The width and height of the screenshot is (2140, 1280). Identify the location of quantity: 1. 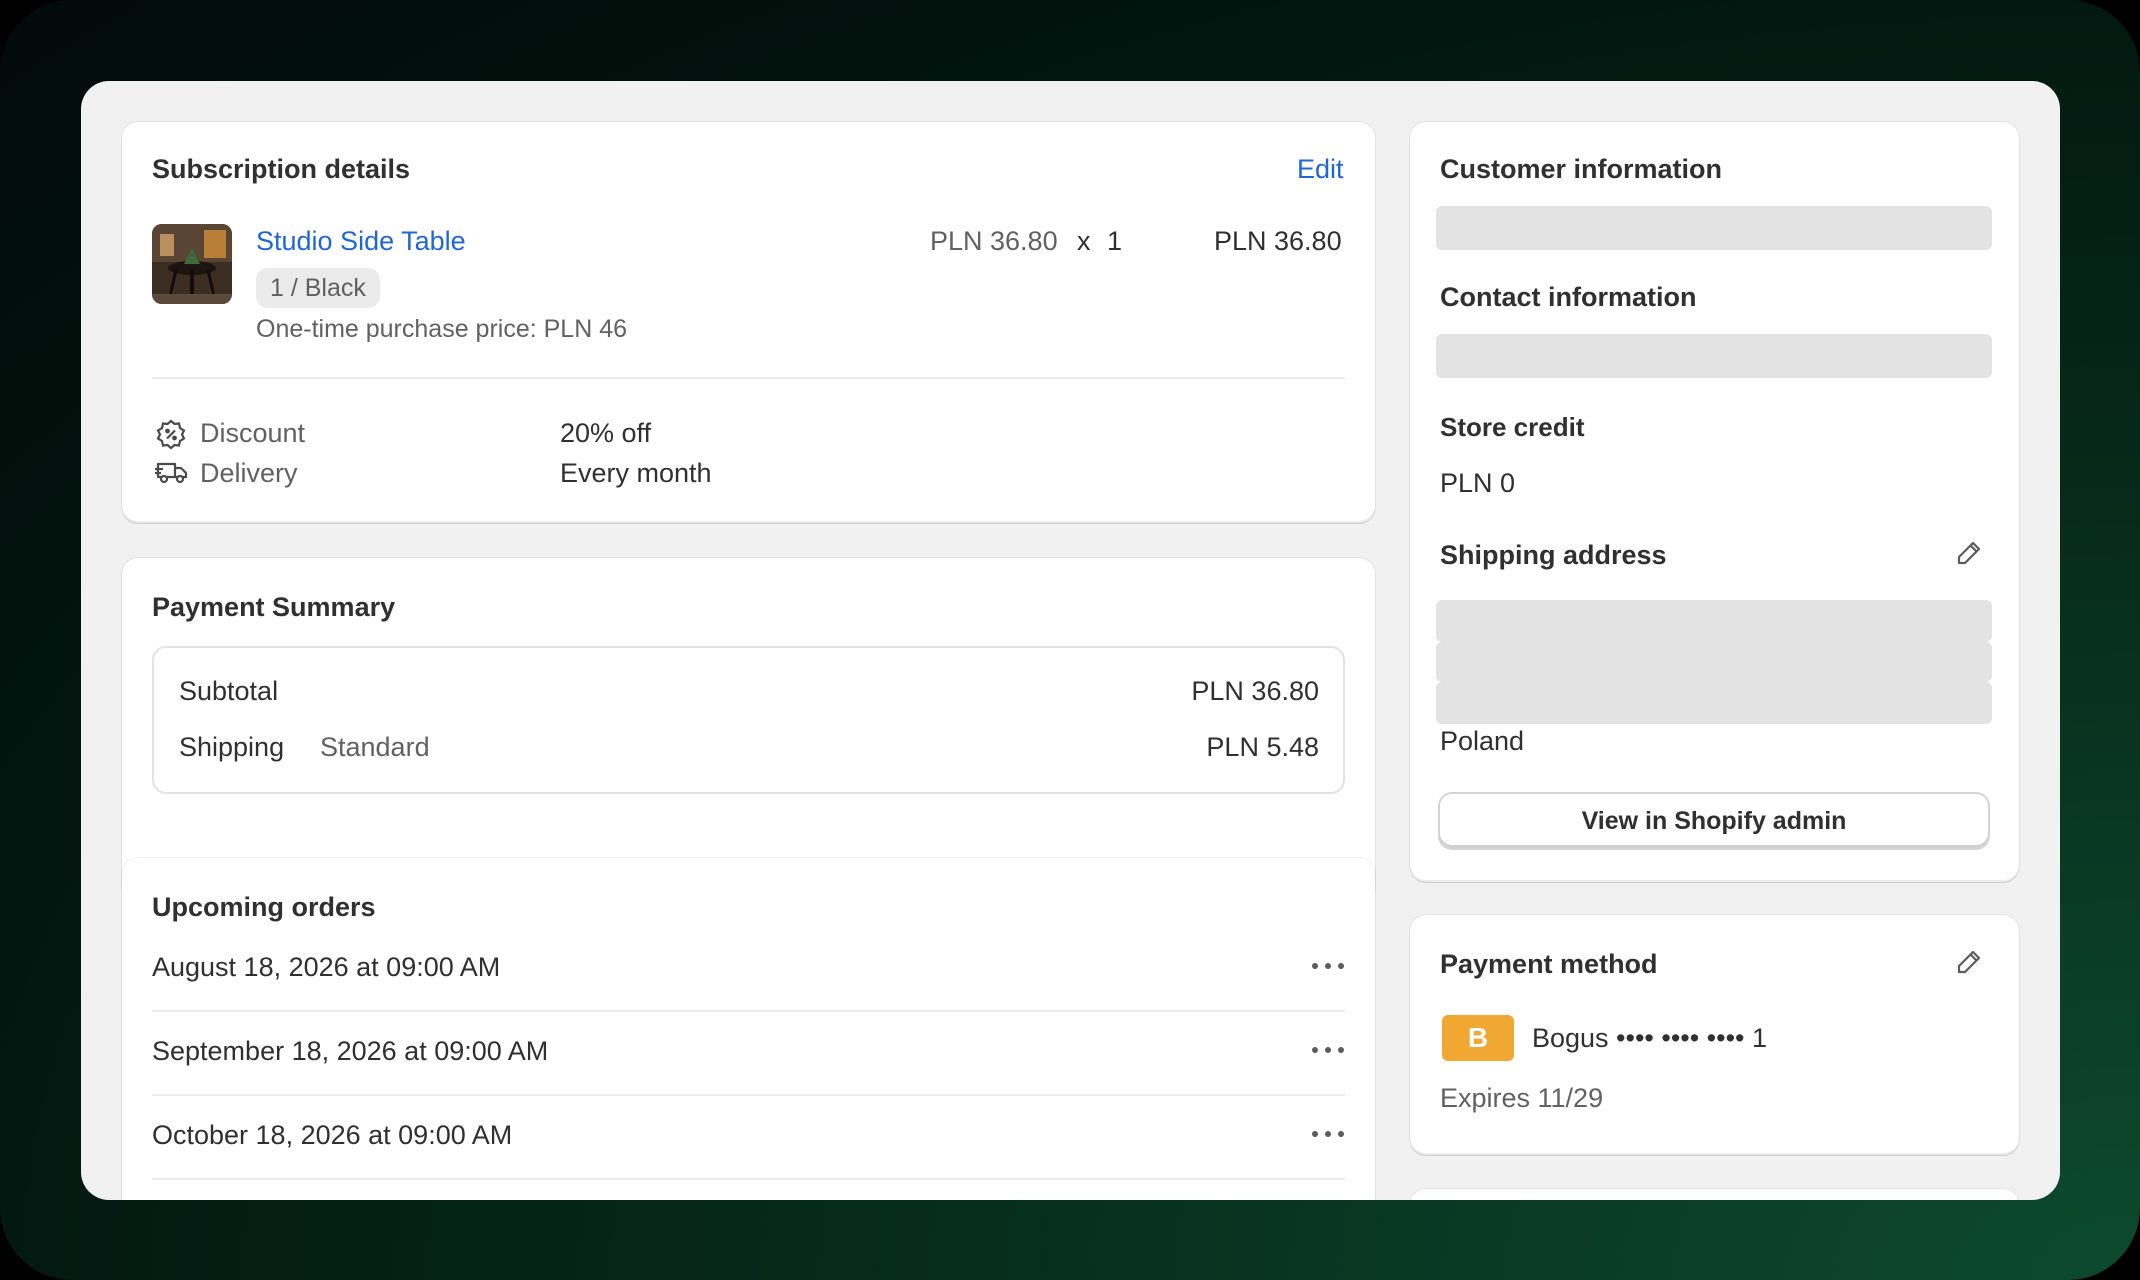
(1115, 241).